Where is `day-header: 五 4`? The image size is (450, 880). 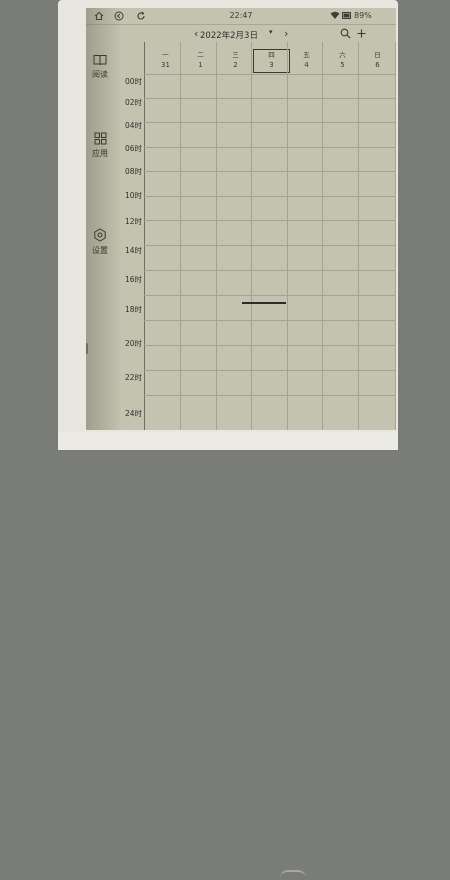 day-header: 五 4 is located at coordinates (306, 61).